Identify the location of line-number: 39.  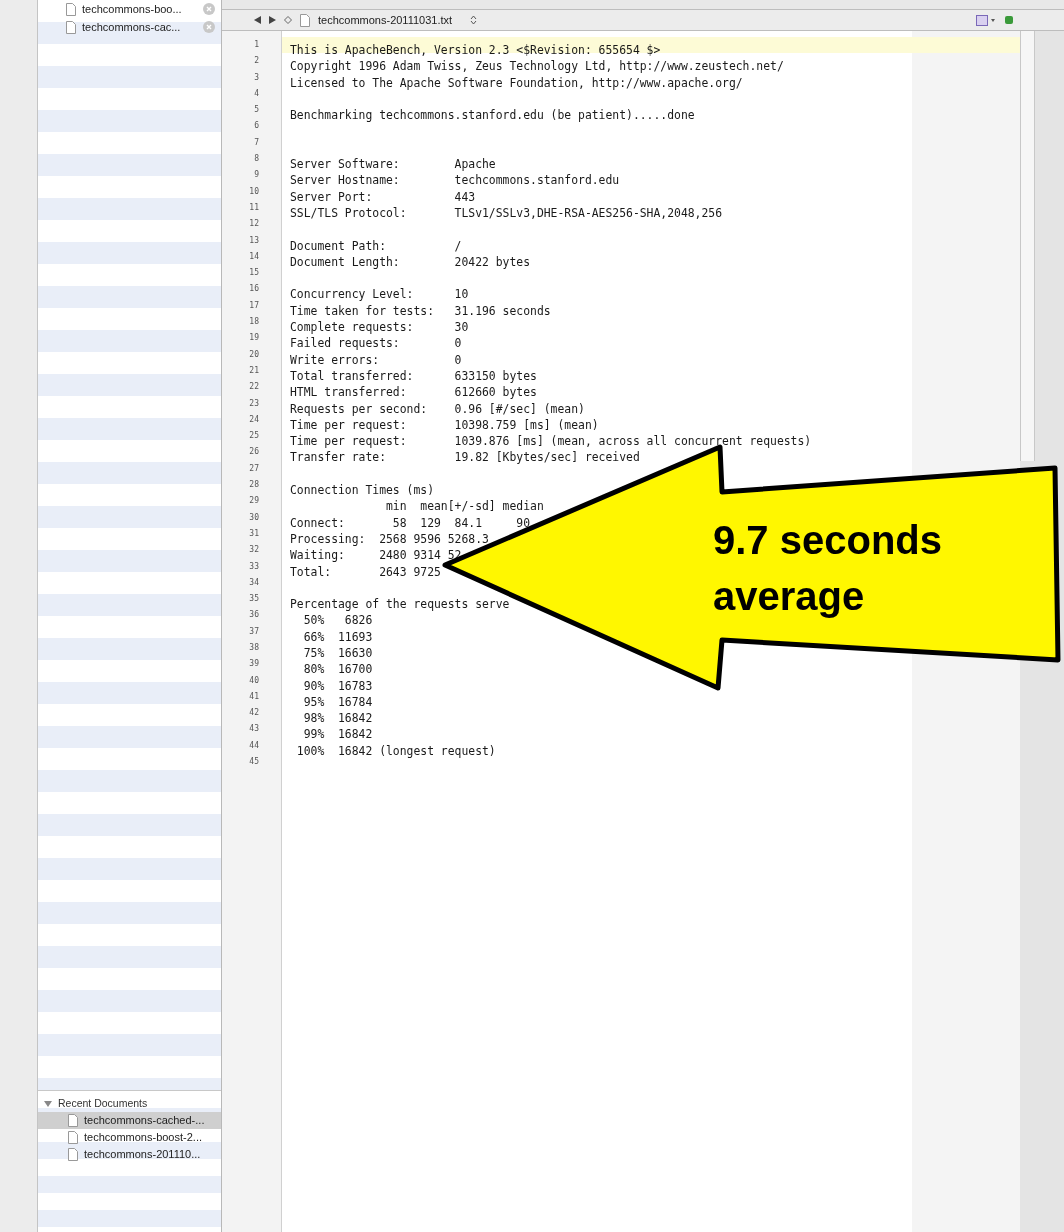
(254, 664).